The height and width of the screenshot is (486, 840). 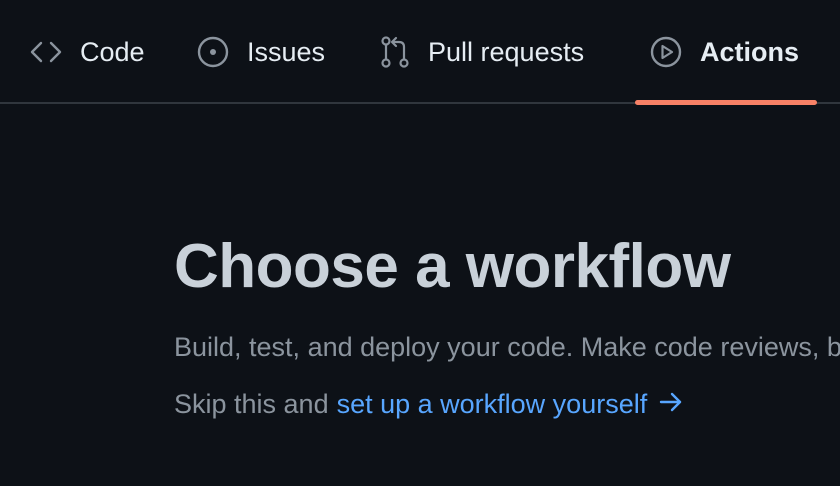 What do you see at coordinates (286, 51) in the screenshot?
I see `tab-issues-label: Issues` at bounding box center [286, 51].